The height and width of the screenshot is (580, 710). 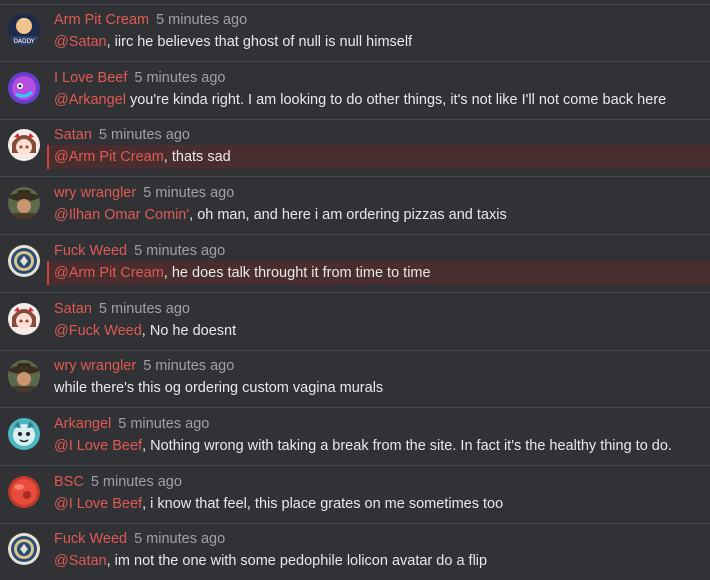 I want to click on message-body: @Fuck Weed, No he doesnt, so click(x=145, y=331).